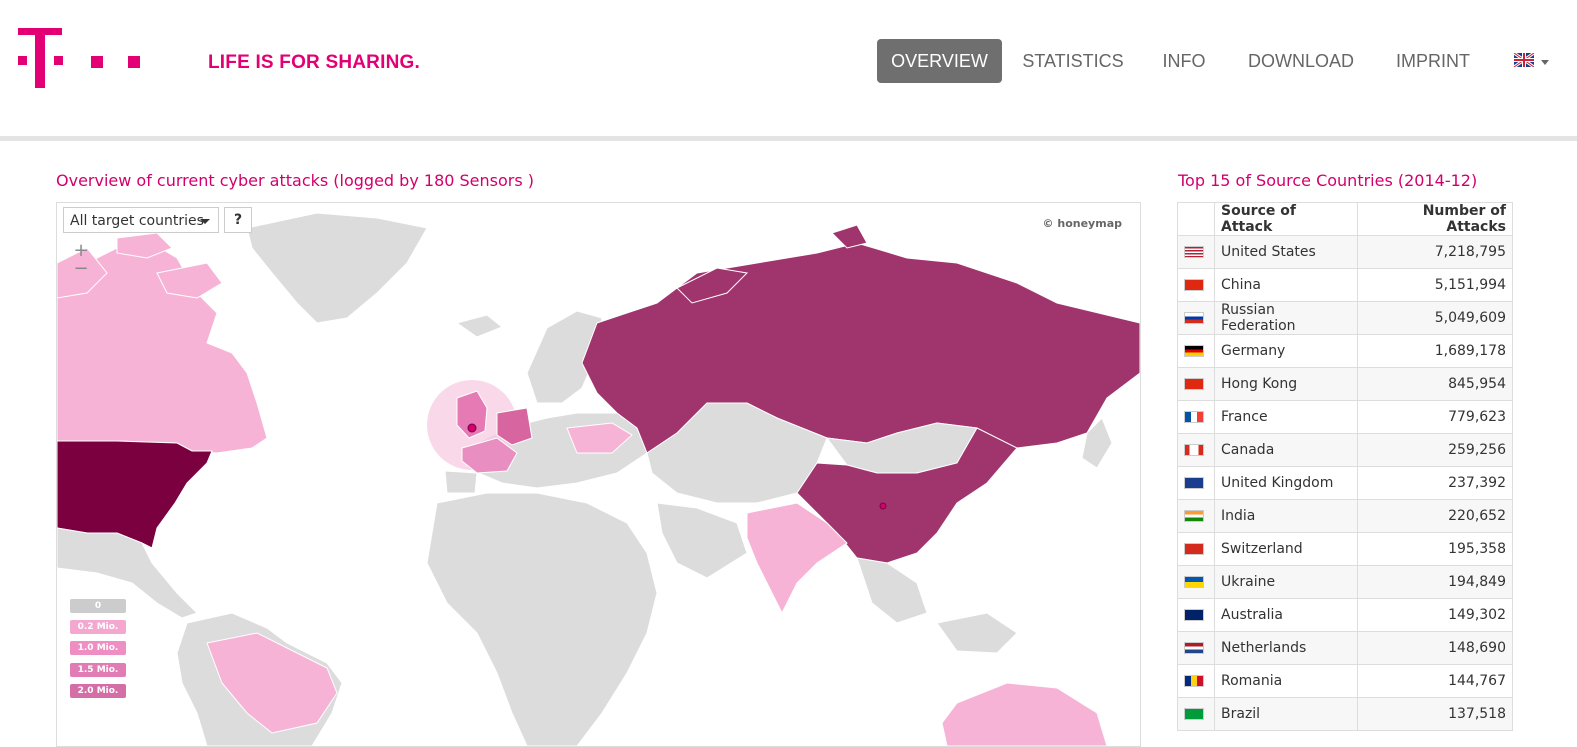  I want to click on help-button: ?, so click(238, 220).